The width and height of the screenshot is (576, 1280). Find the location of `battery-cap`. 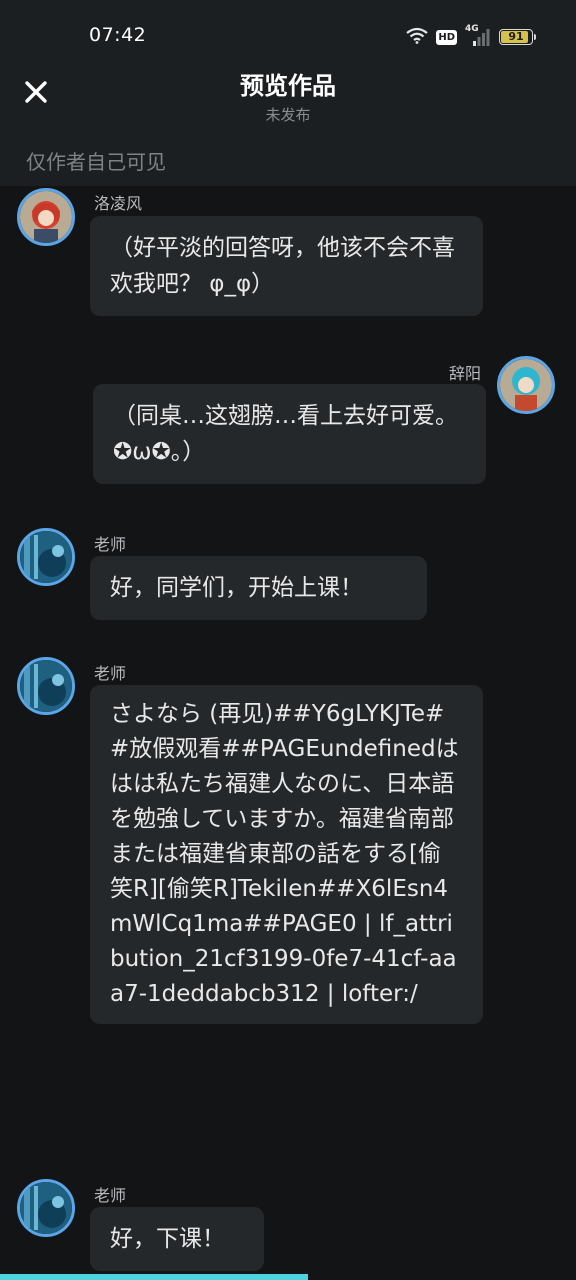

battery-cap is located at coordinates (535, 37).